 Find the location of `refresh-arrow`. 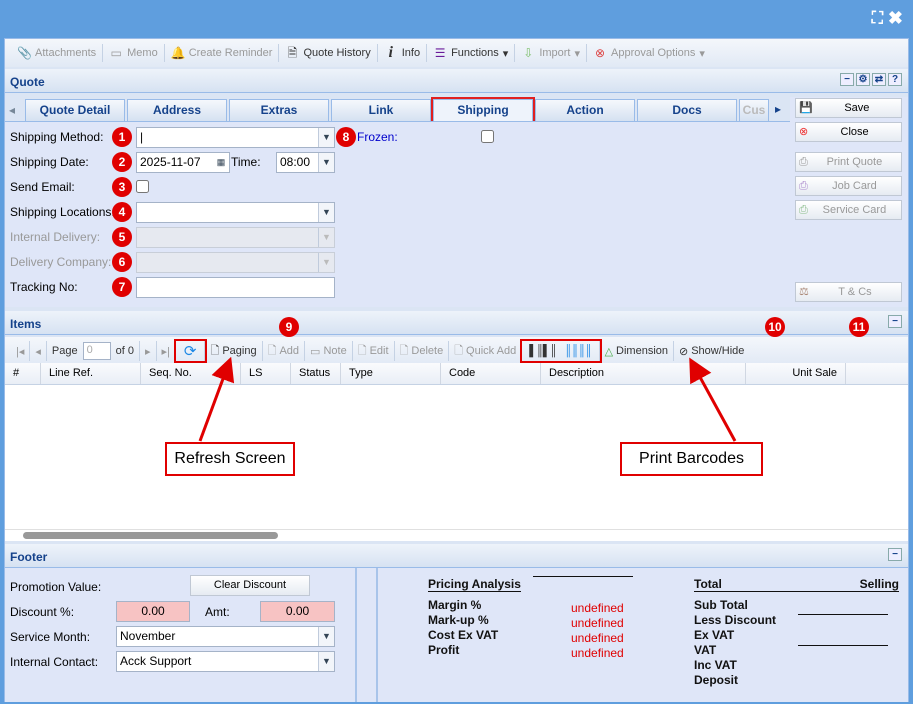

refresh-arrow is located at coordinates (216, 399).